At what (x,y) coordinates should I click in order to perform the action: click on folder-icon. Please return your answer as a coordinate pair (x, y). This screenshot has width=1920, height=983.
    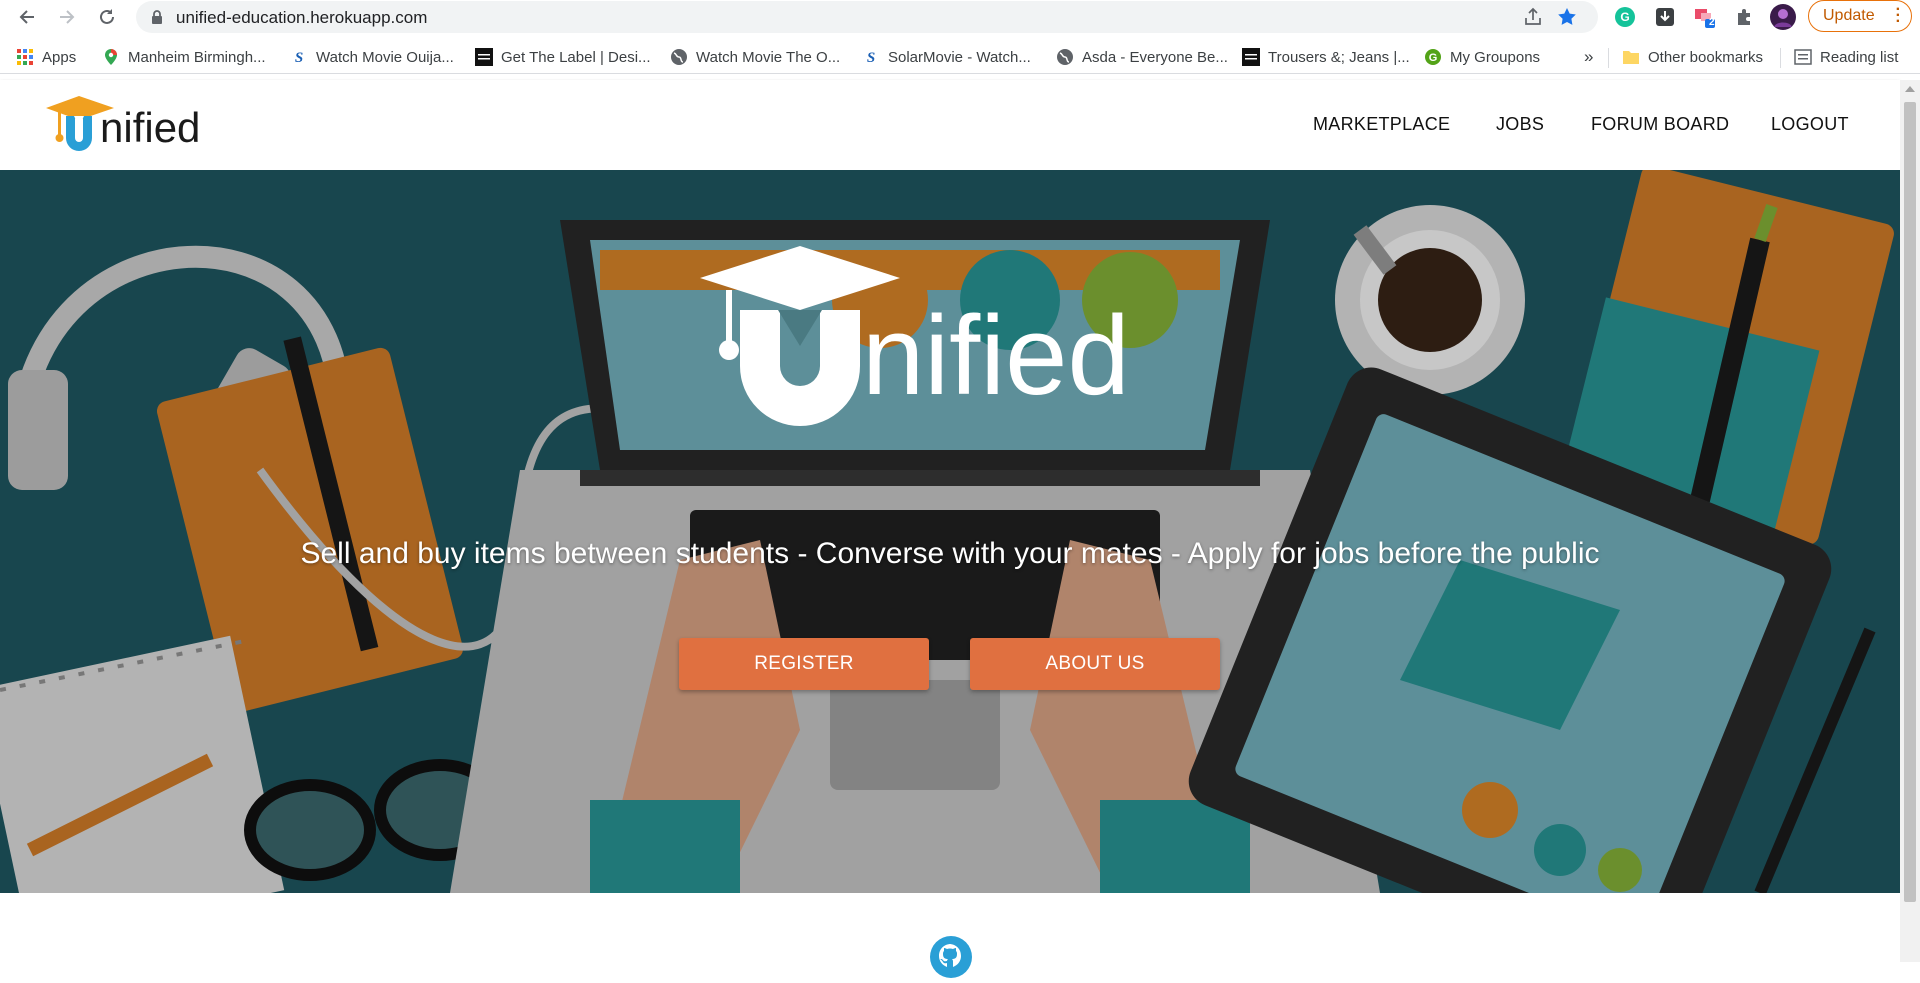
    Looking at the image, I should click on (1631, 57).